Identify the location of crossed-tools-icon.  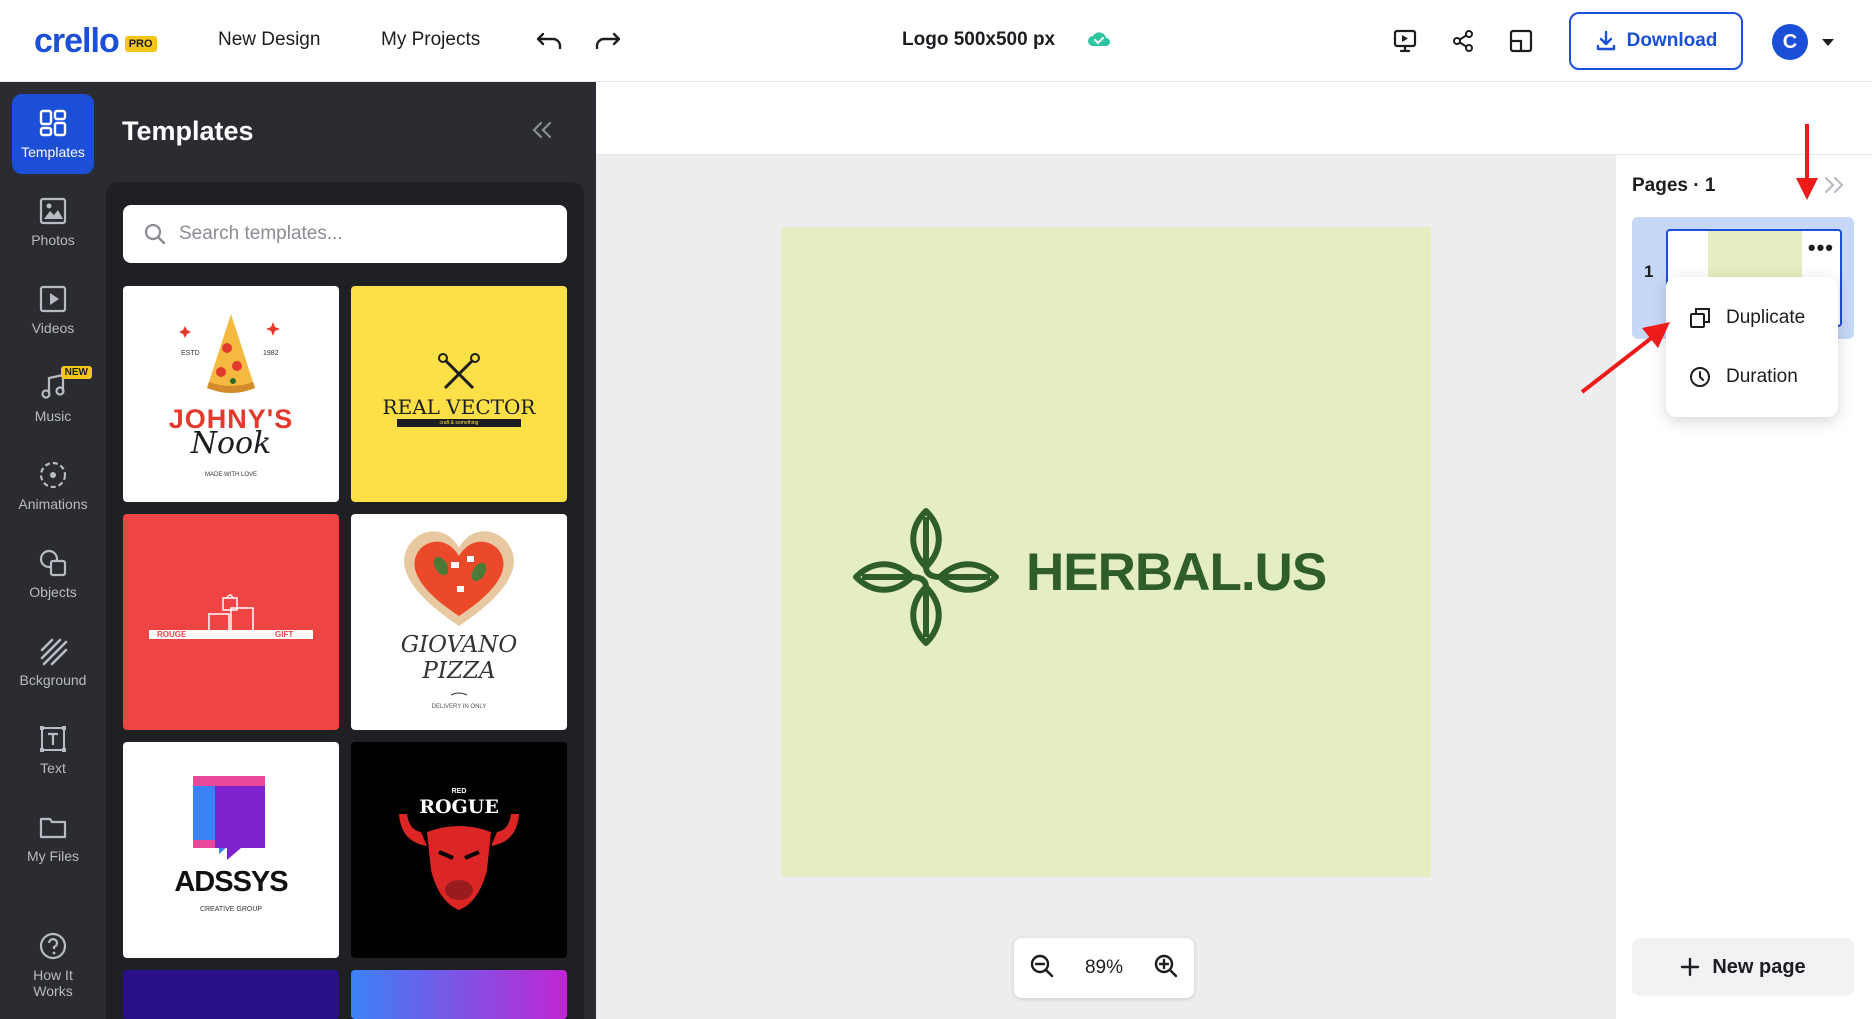
(459, 390).